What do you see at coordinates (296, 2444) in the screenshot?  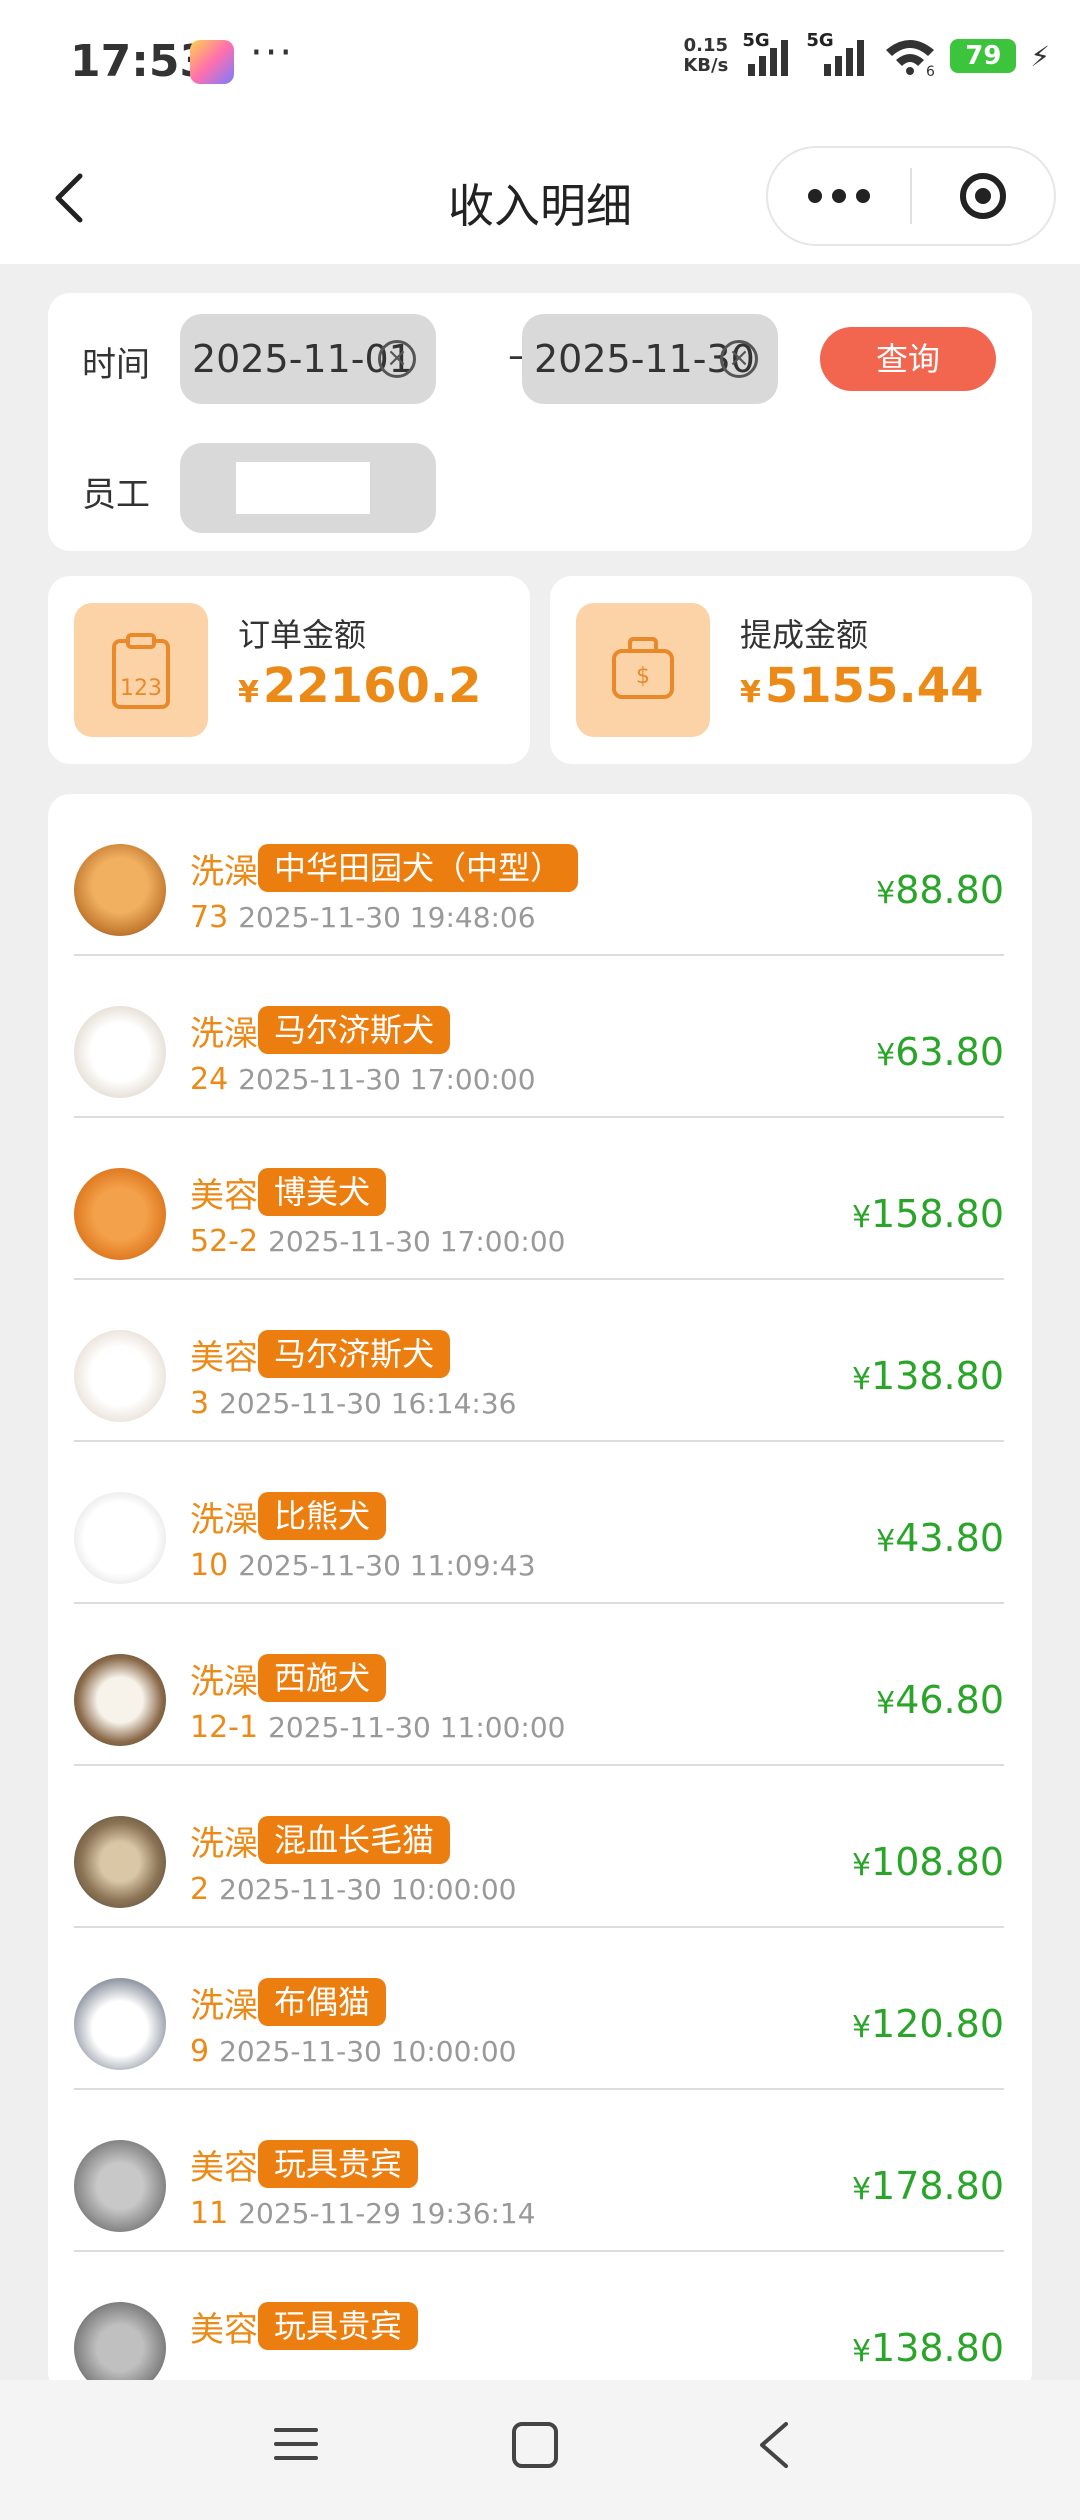 I see `menu-icon` at bounding box center [296, 2444].